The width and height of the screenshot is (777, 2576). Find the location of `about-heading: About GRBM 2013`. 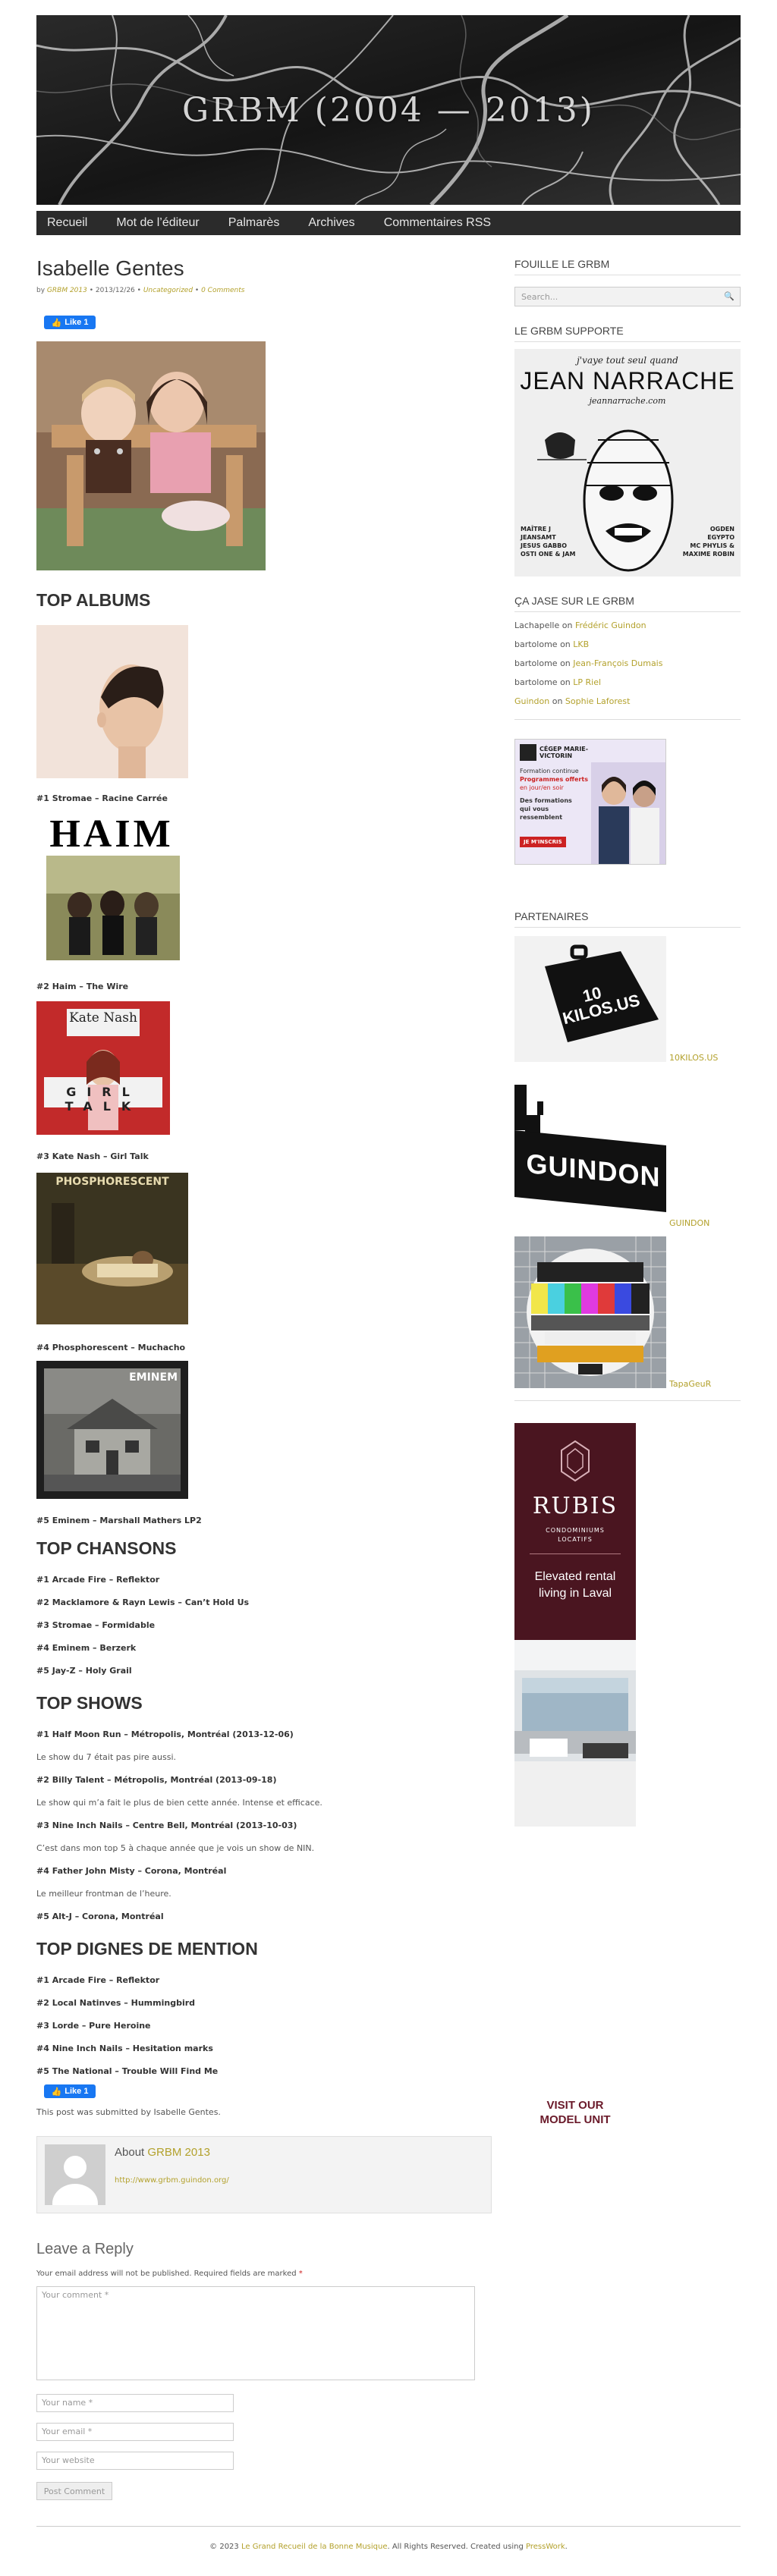

about-heading: About GRBM 2013 is located at coordinates (162, 2152).